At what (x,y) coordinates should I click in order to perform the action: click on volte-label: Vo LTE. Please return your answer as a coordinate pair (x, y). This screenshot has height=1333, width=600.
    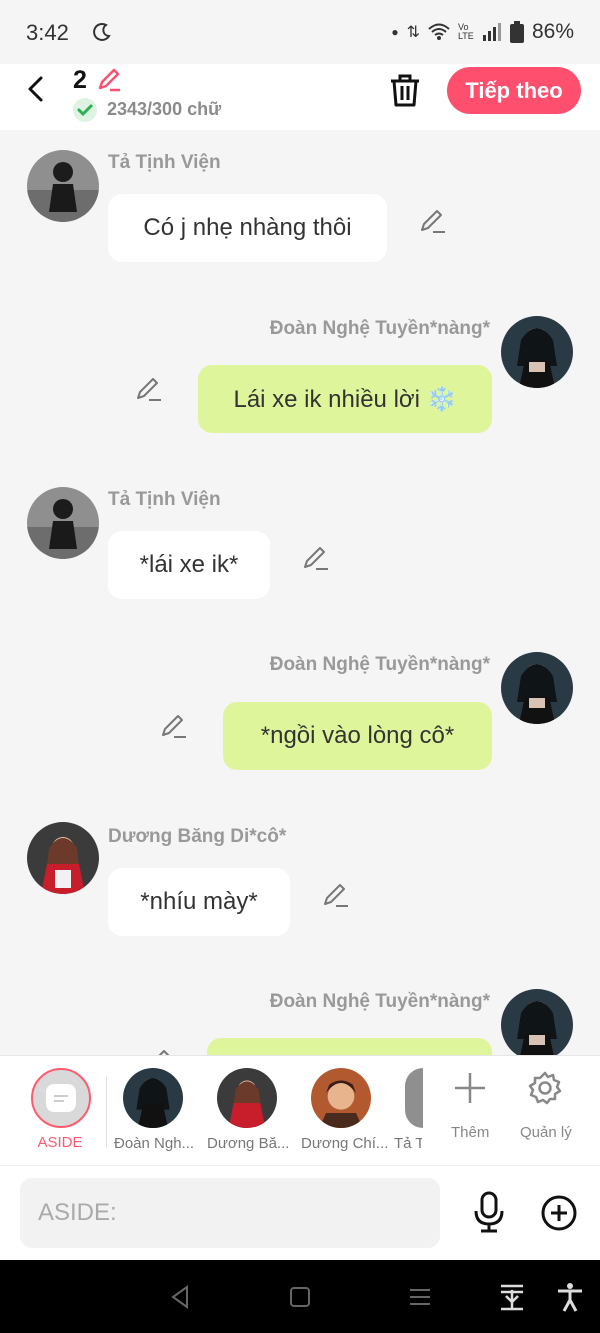
    Looking at the image, I should click on (465, 31).